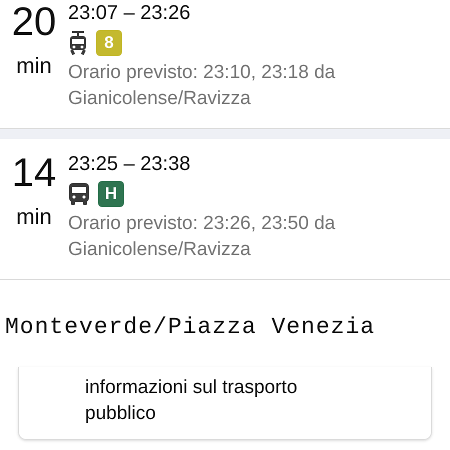  I want to click on minutes-count: 20, so click(34, 22).